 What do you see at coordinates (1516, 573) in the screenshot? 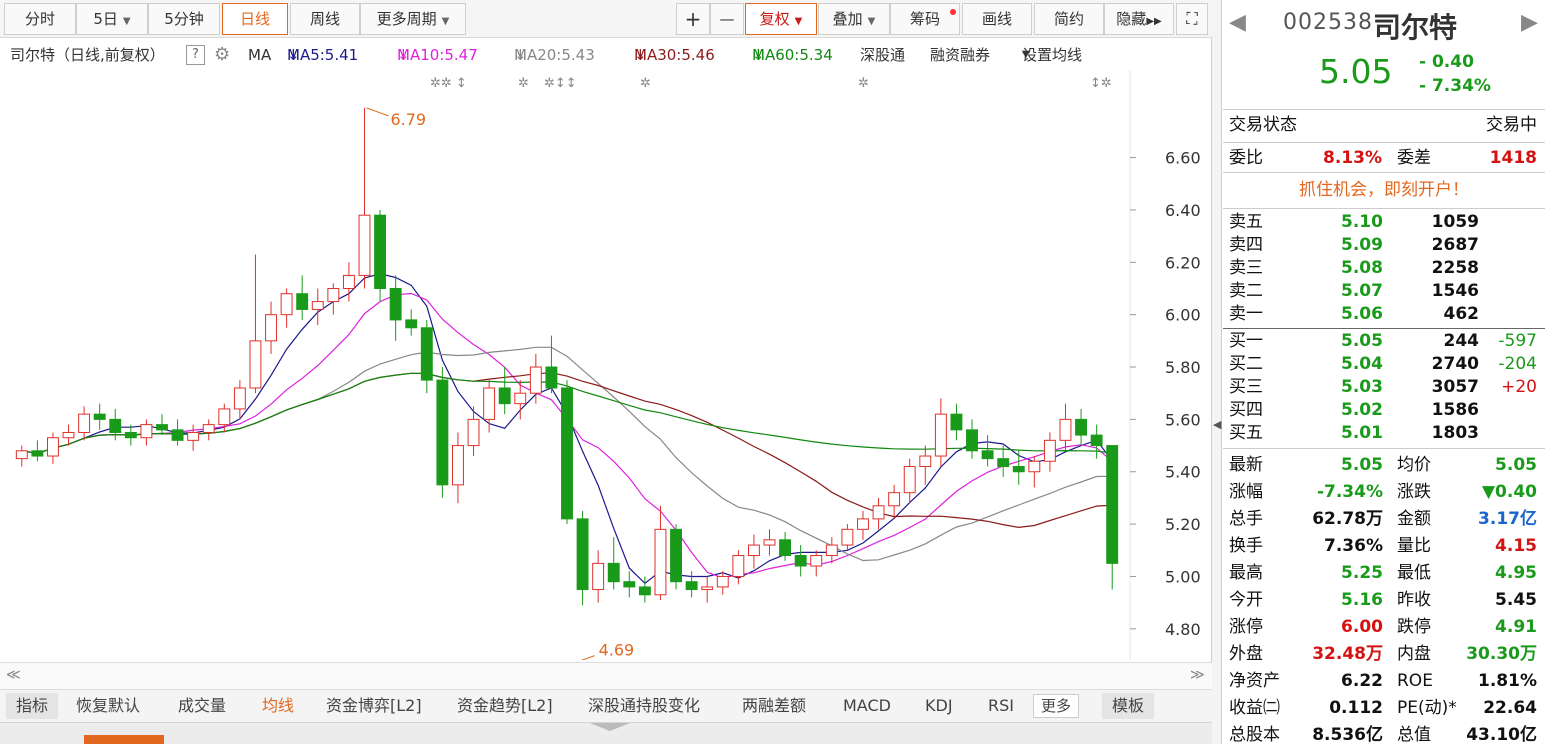
I see `stat-value: 4.95` at bounding box center [1516, 573].